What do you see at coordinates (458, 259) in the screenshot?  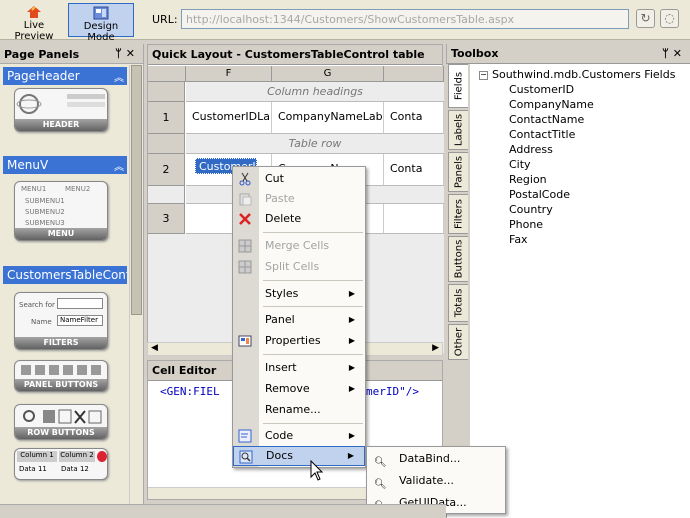 I see `tab-buttons: Buttons` at bounding box center [458, 259].